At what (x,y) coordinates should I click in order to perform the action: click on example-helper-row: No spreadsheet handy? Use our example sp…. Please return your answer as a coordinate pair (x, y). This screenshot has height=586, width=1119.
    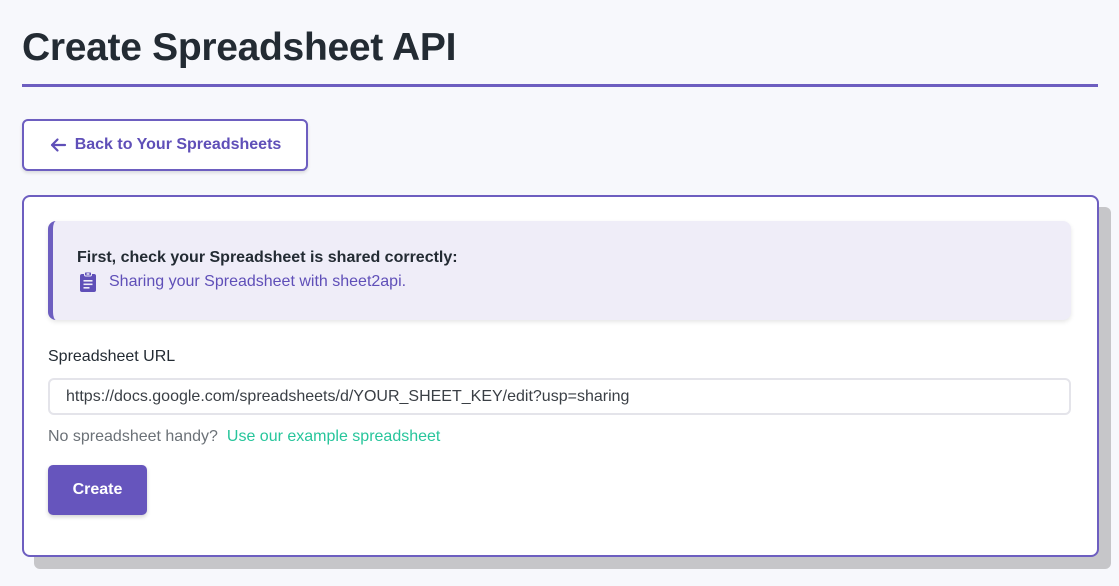
    Looking at the image, I should click on (244, 437).